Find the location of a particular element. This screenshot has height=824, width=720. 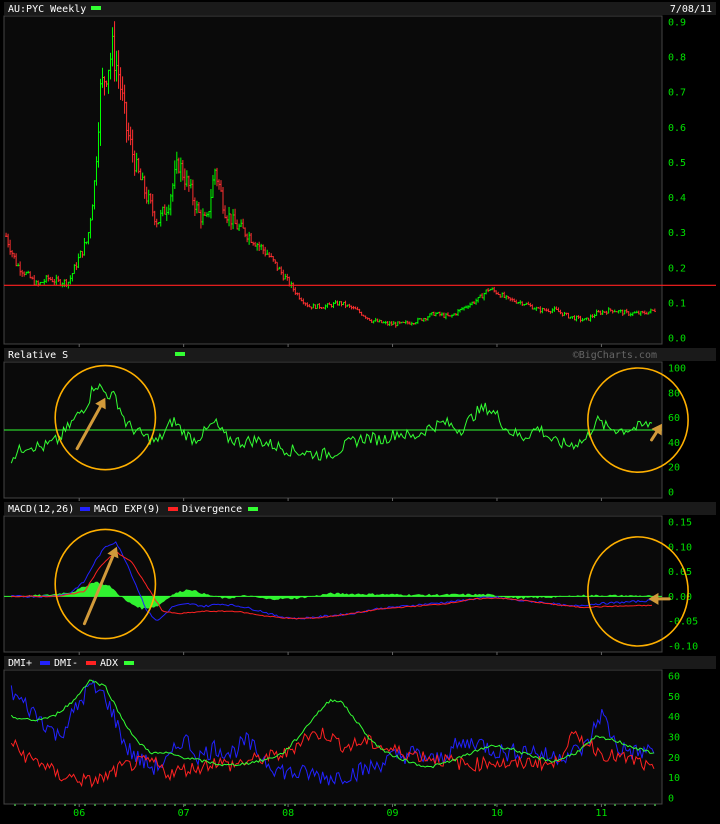

y-tick-label: 0.05 is located at coordinates (680, 572).